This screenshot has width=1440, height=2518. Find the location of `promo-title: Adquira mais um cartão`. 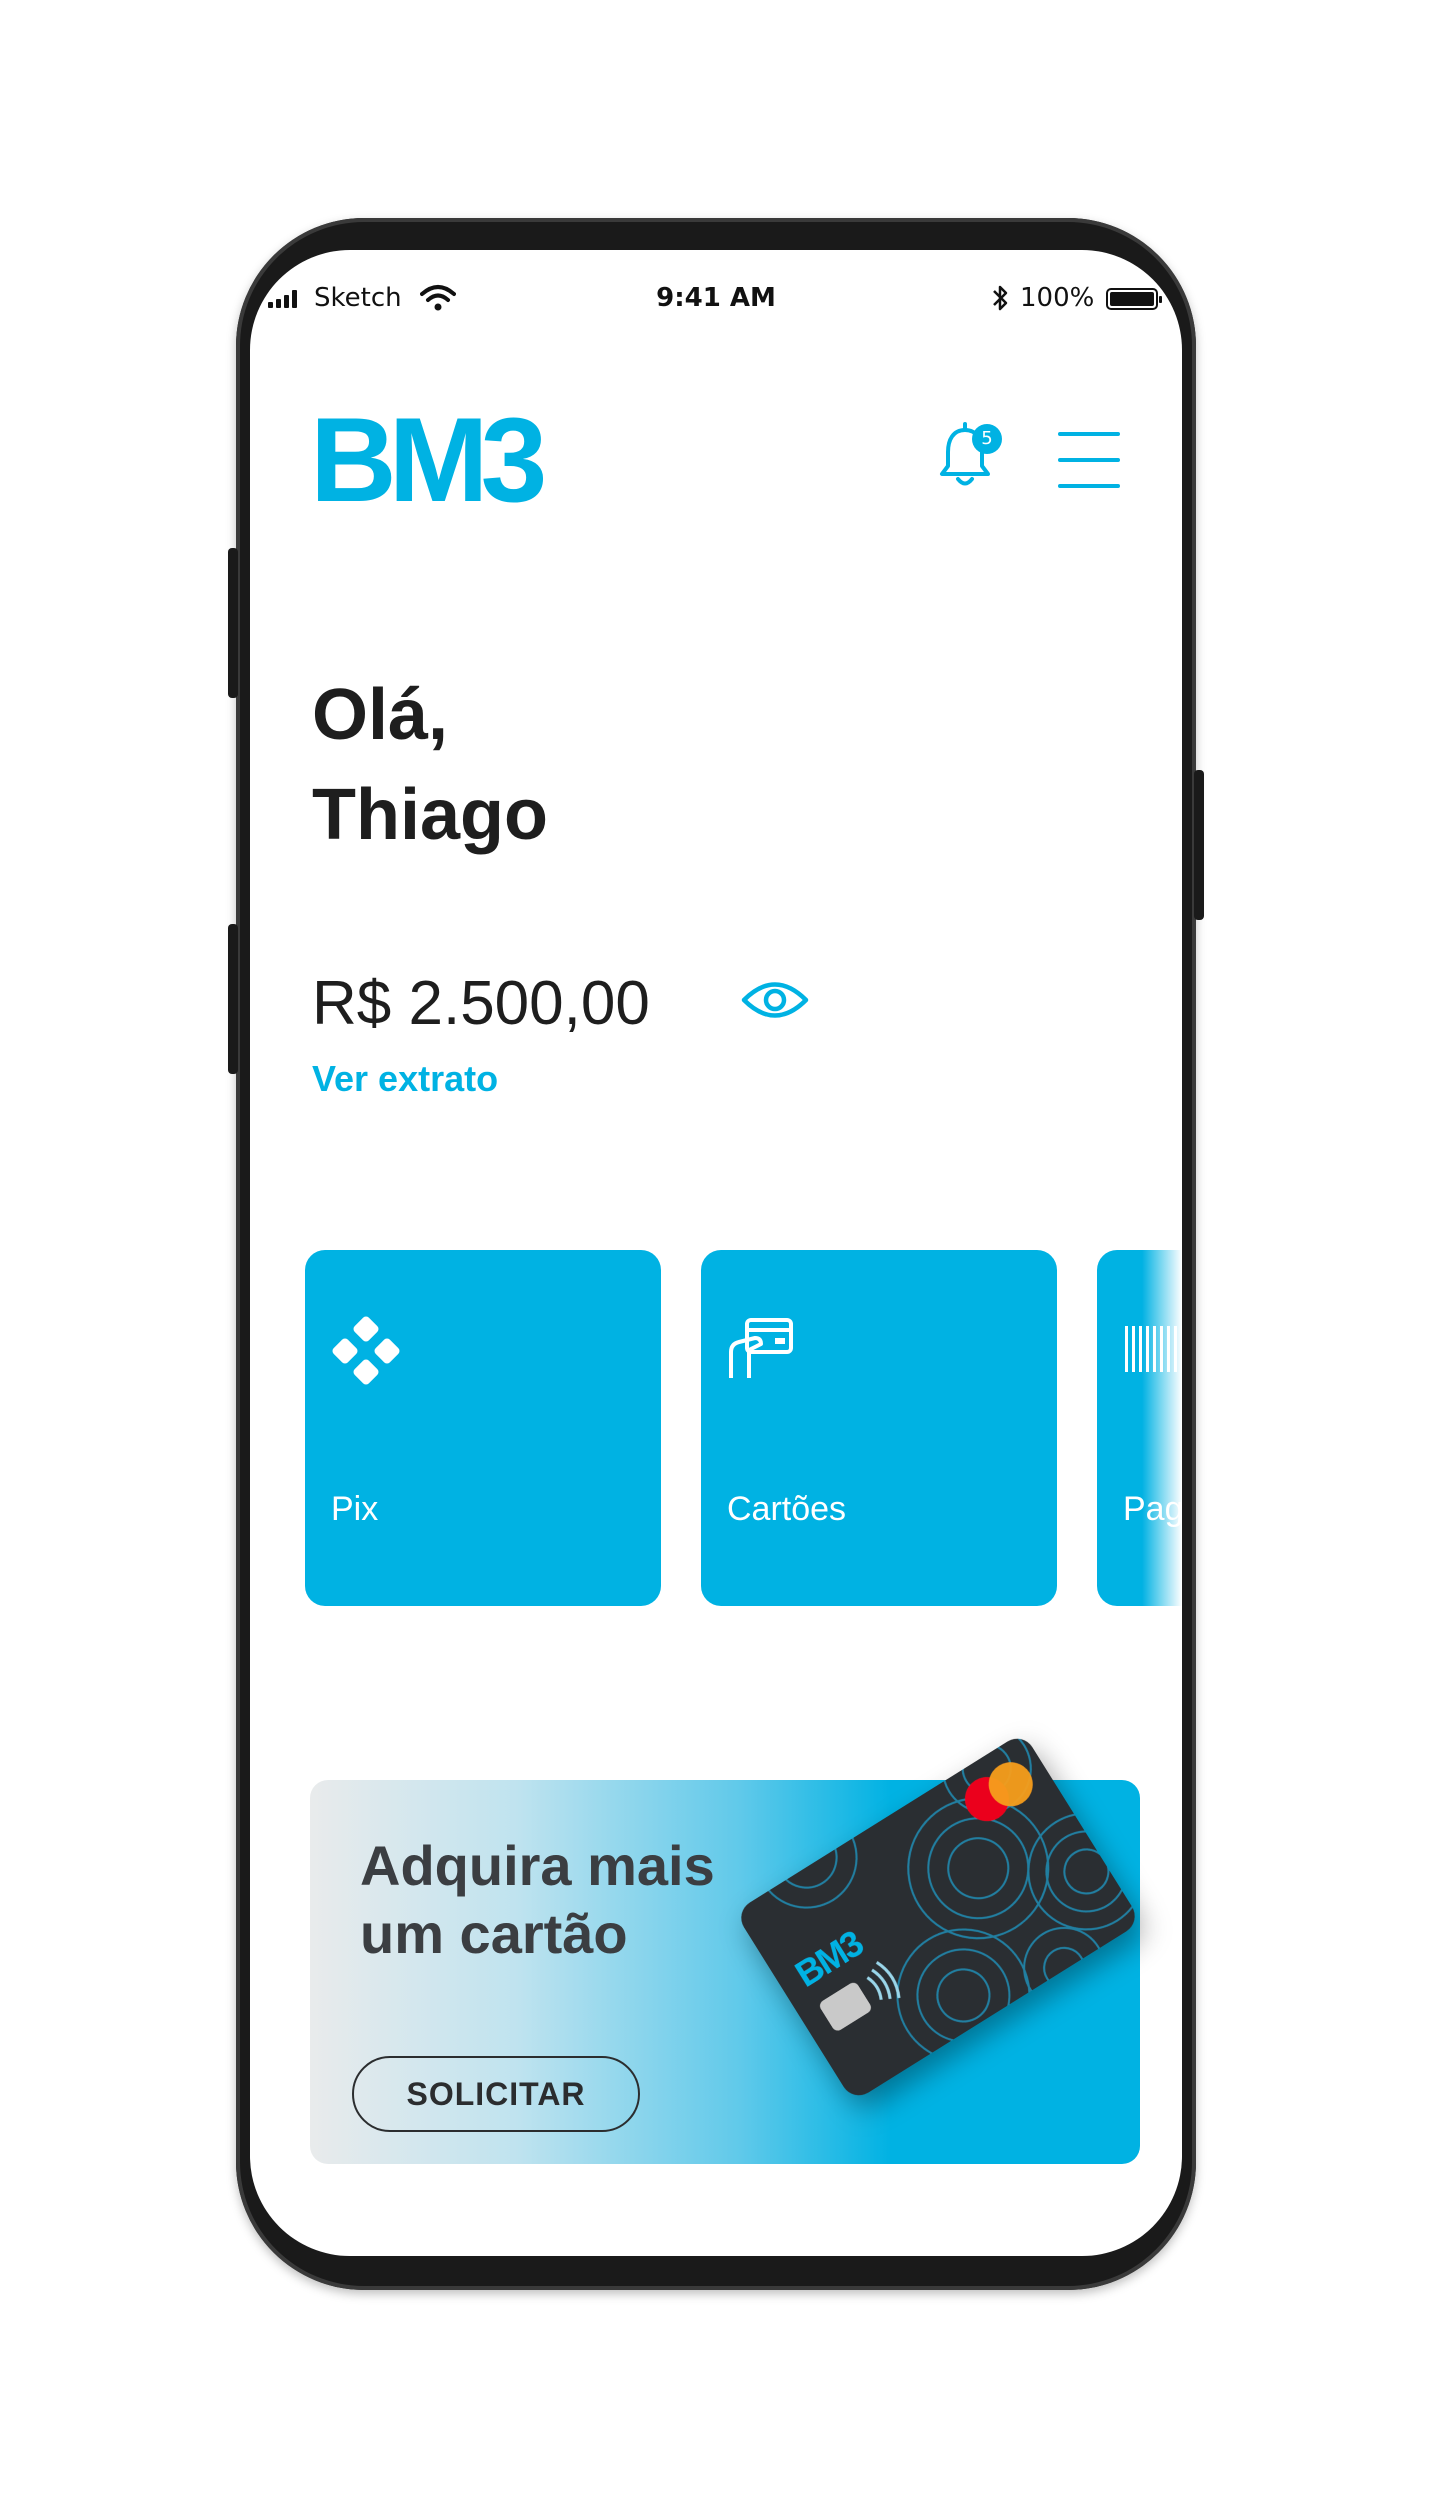

promo-title: Adquira mais um cartão is located at coordinates (537, 1899).